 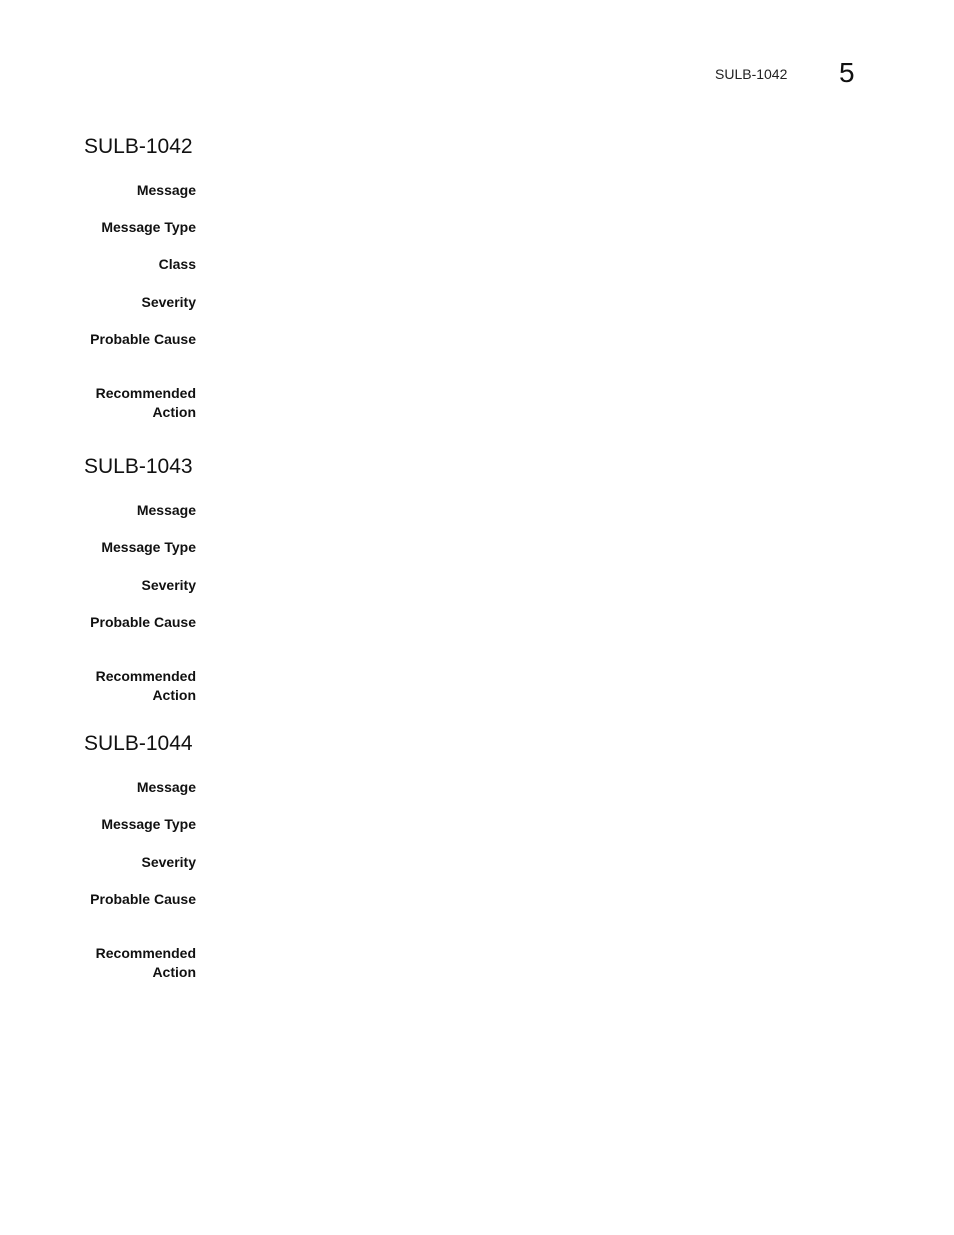 I want to click on chapter-number: 5, so click(x=847, y=72).